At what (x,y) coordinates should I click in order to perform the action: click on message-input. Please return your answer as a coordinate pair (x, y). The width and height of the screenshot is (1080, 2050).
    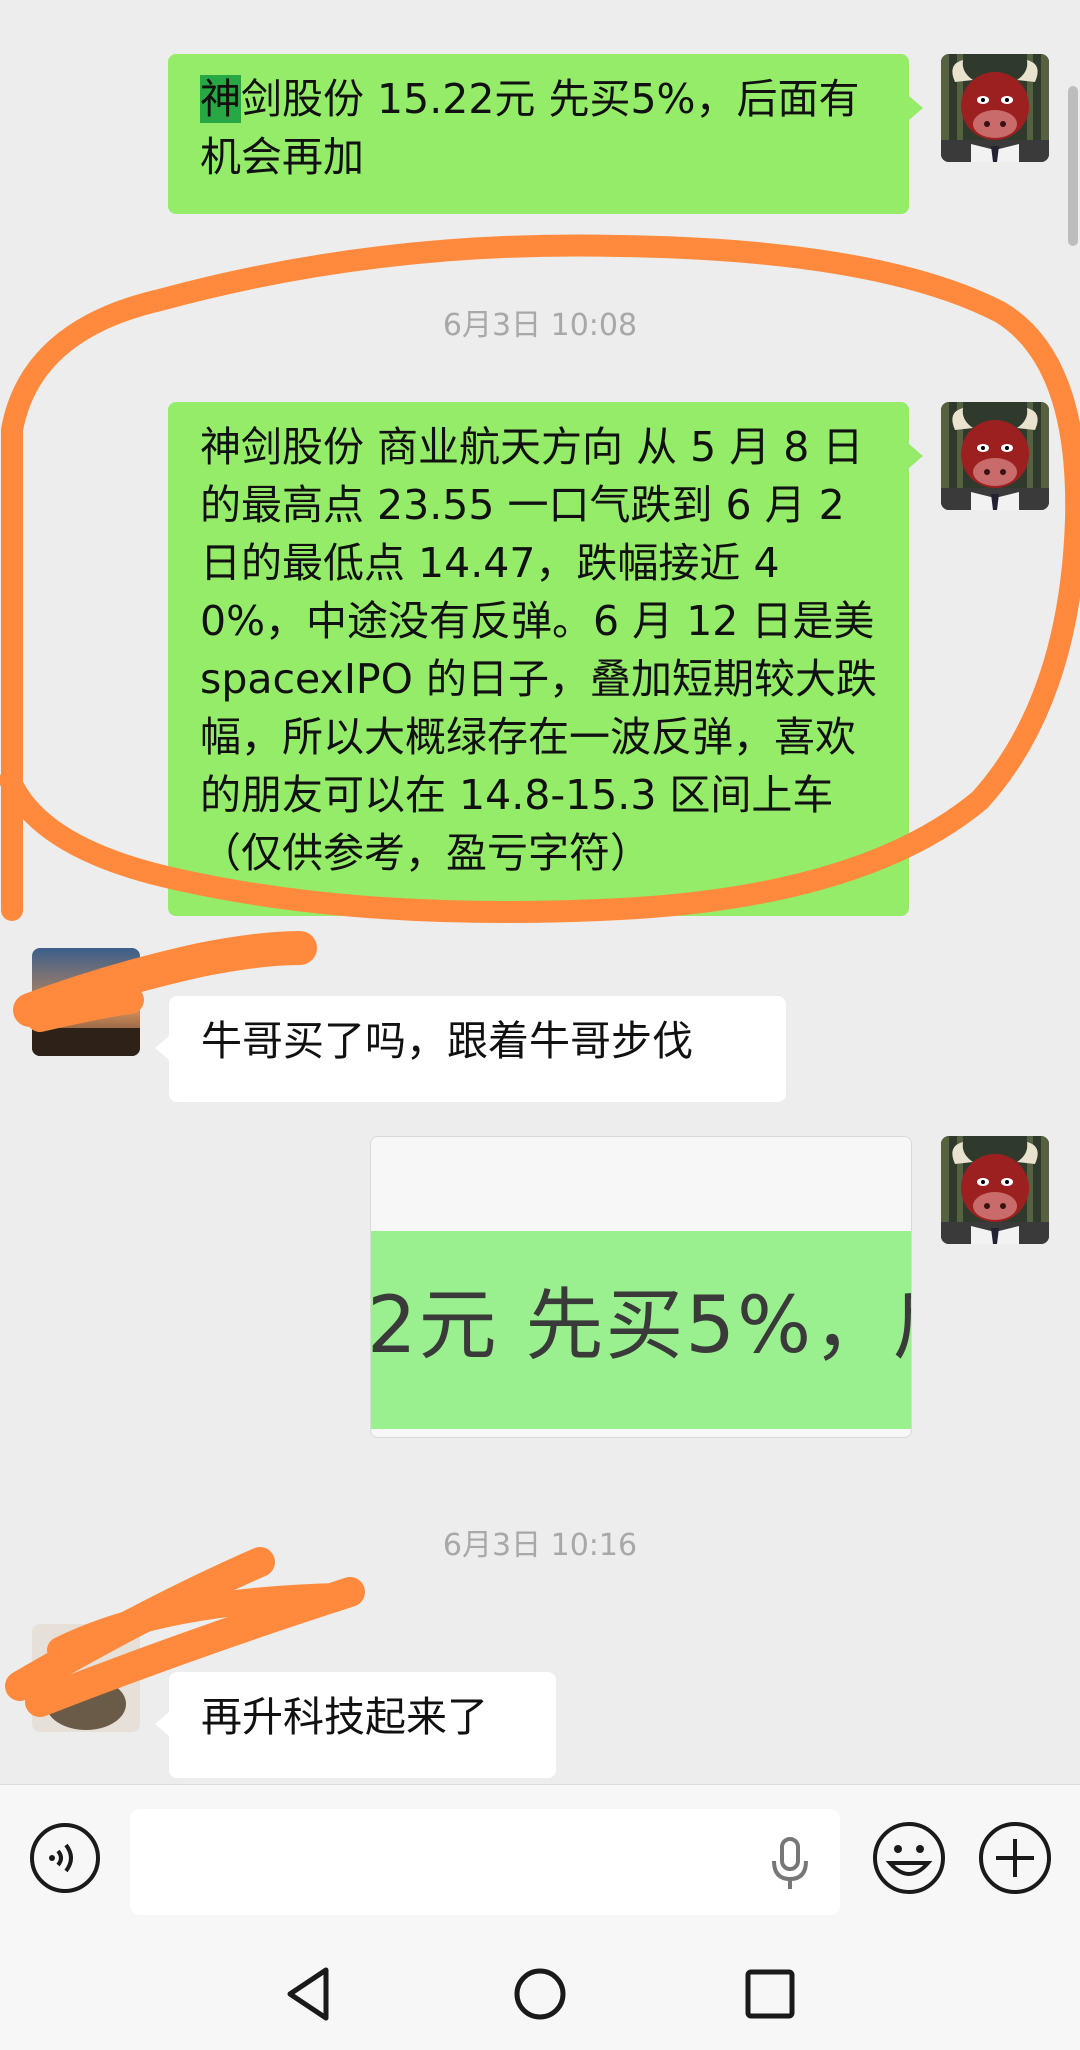
    Looking at the image, I should click on (485, 1862).